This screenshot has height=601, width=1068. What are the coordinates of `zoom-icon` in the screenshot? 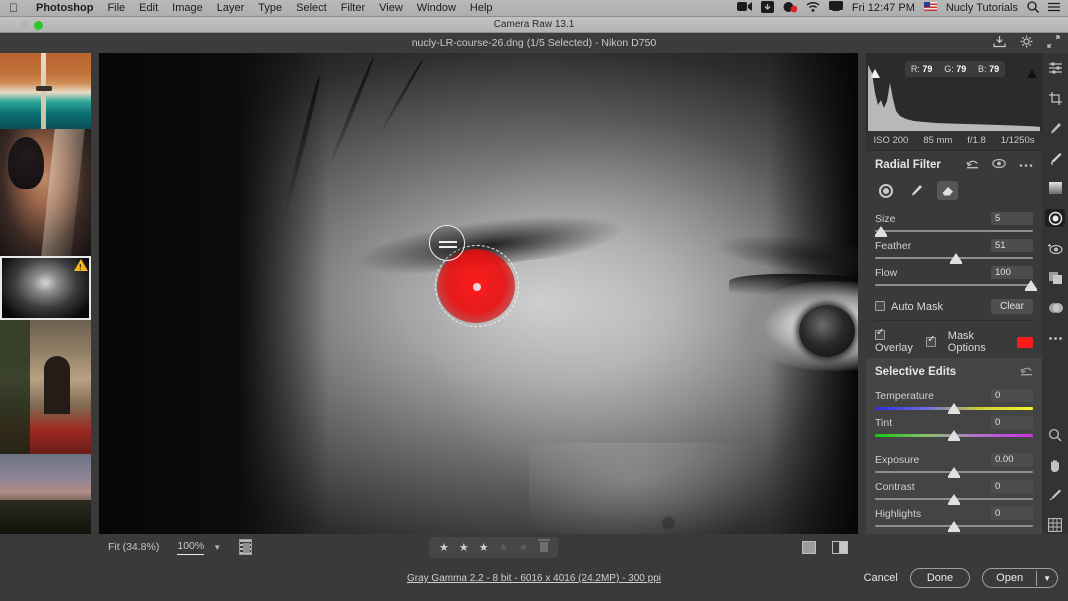 It's located at (1055, 435).